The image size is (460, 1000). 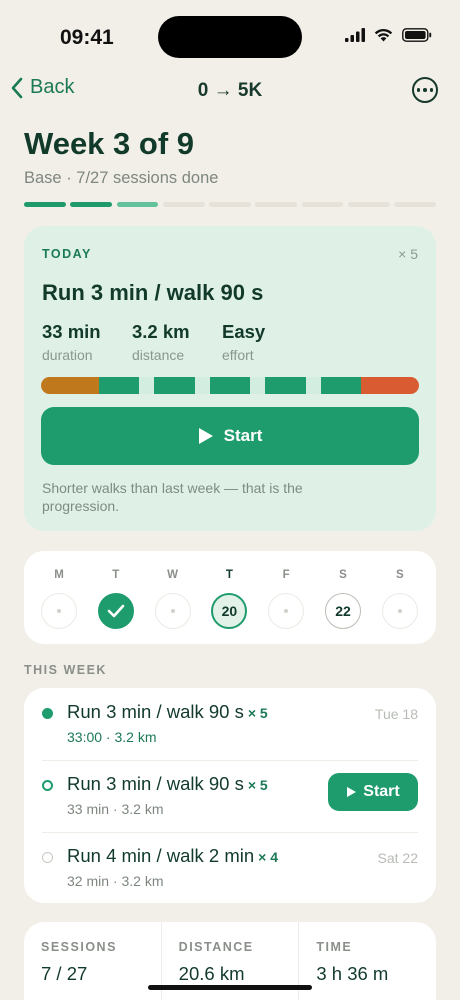 I want to click on day-rest: F, so click(x=286, y=599).